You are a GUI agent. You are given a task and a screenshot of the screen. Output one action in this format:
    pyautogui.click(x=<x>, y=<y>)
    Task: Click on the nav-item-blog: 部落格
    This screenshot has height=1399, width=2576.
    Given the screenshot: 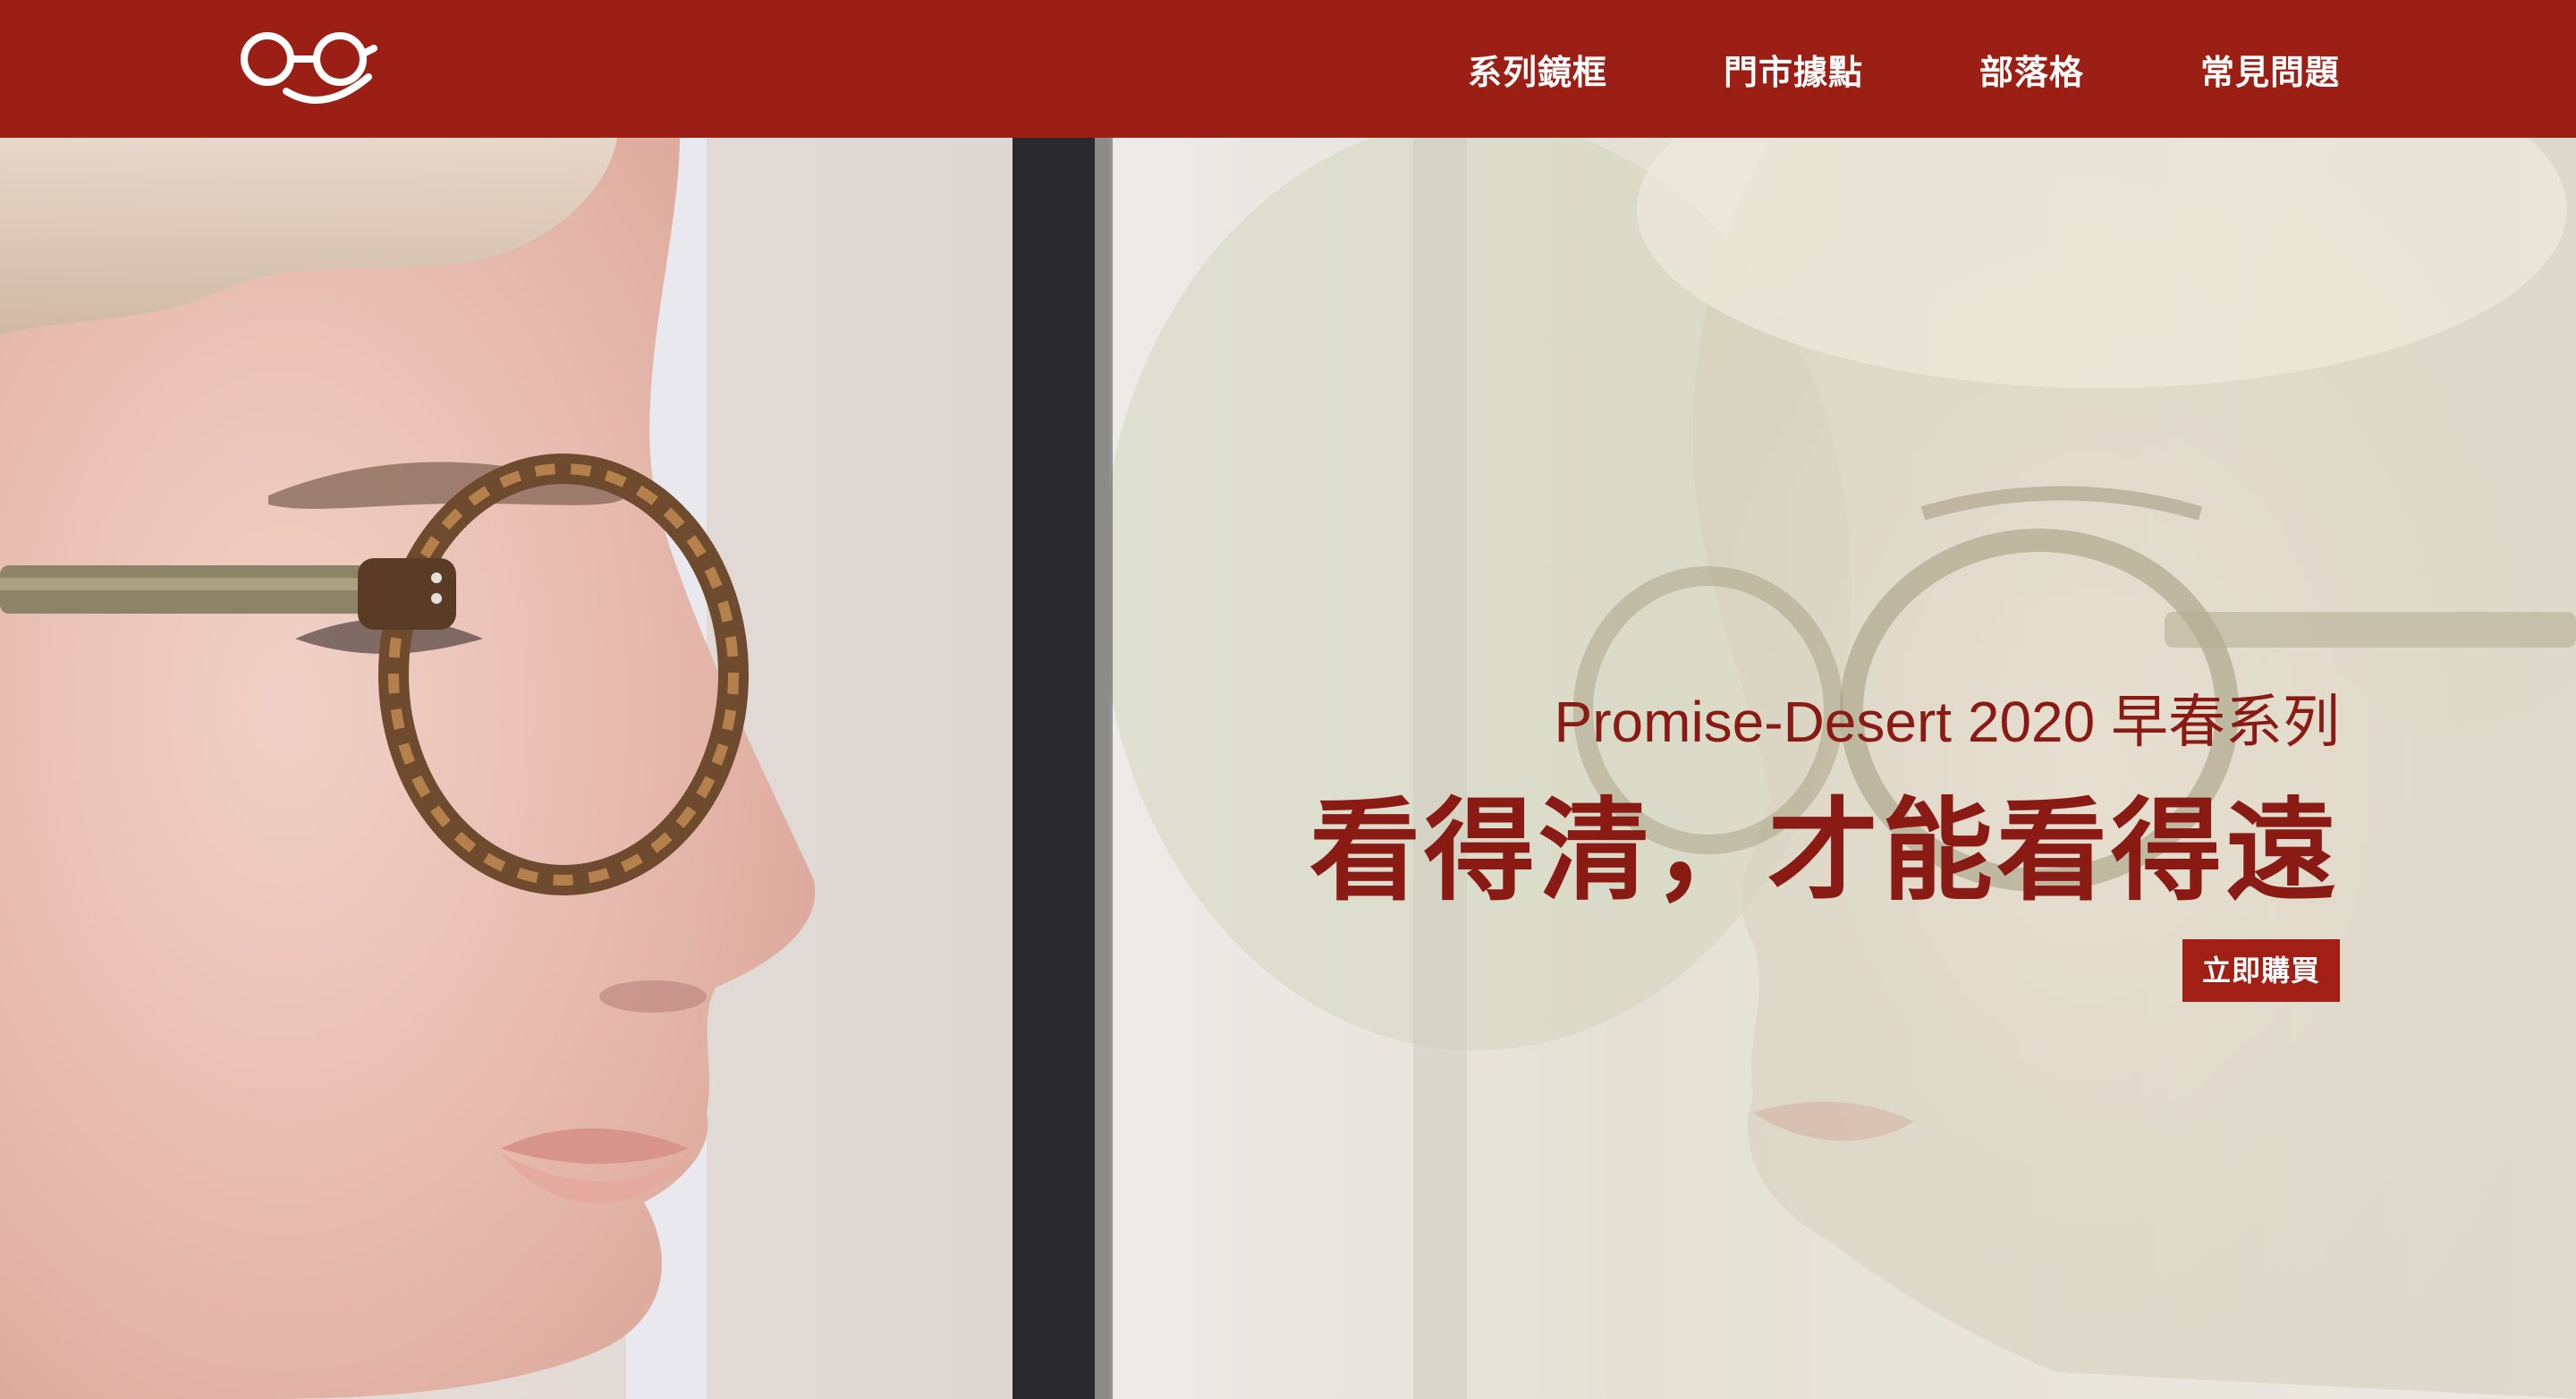 What is the action you would take?
    pyautogui.click(x=2031, y=69)
    